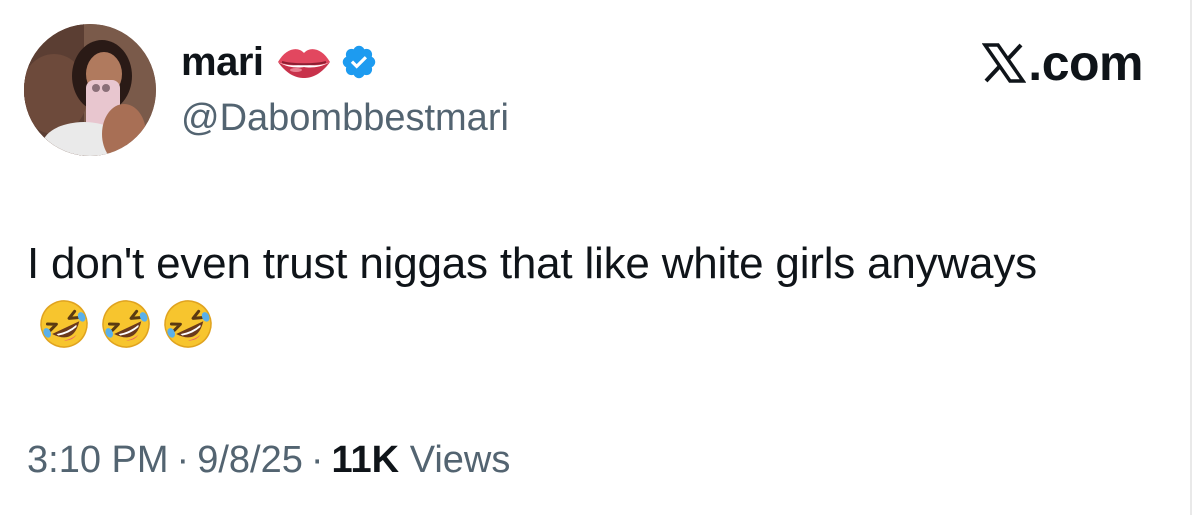  What do you see at coordinates (1085, 63) in the screenshot?
I see `brand-domain-label: .com` at bounding box center [1085, 63].